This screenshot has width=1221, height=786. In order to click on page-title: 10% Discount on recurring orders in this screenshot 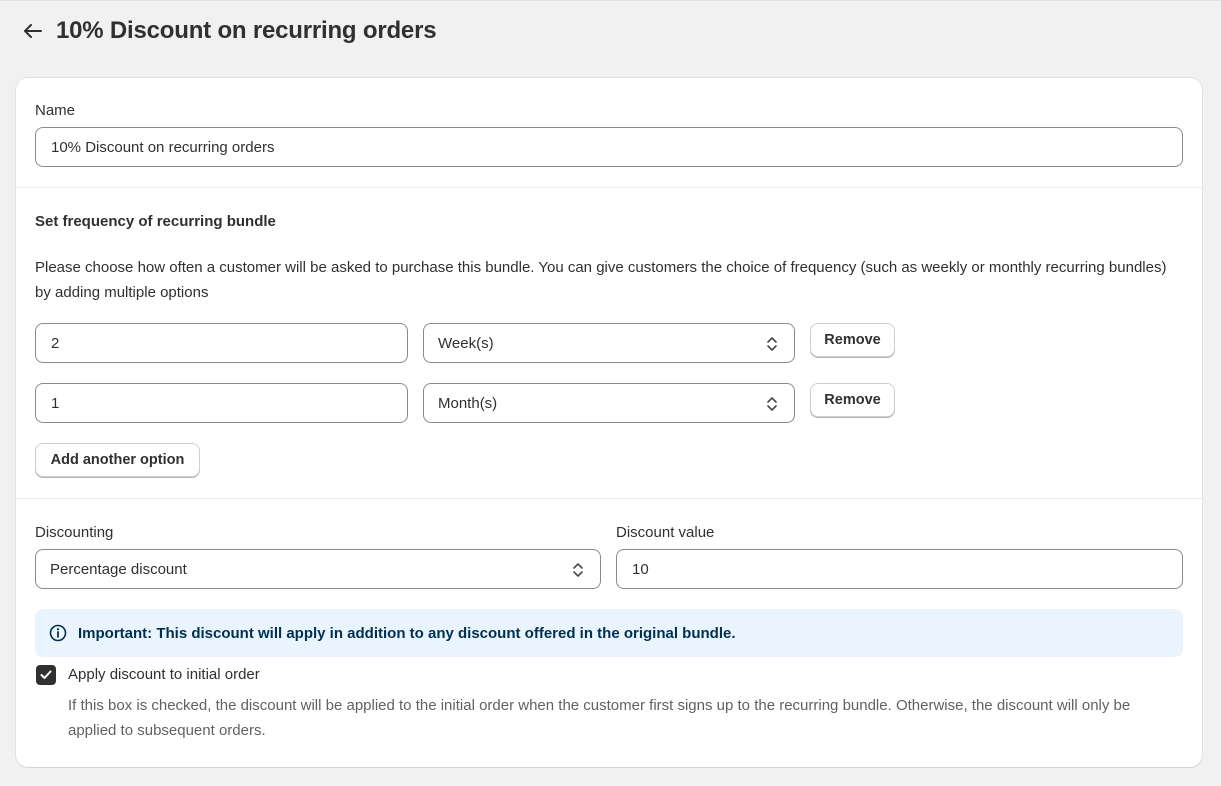, I will do `click(246, 30)`.